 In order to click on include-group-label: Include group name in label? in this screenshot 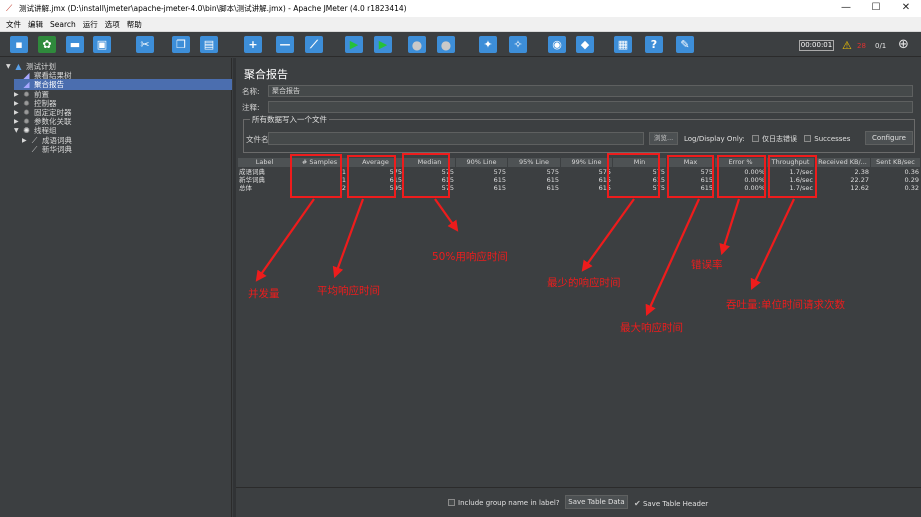, I will do `click(509, 503)`.